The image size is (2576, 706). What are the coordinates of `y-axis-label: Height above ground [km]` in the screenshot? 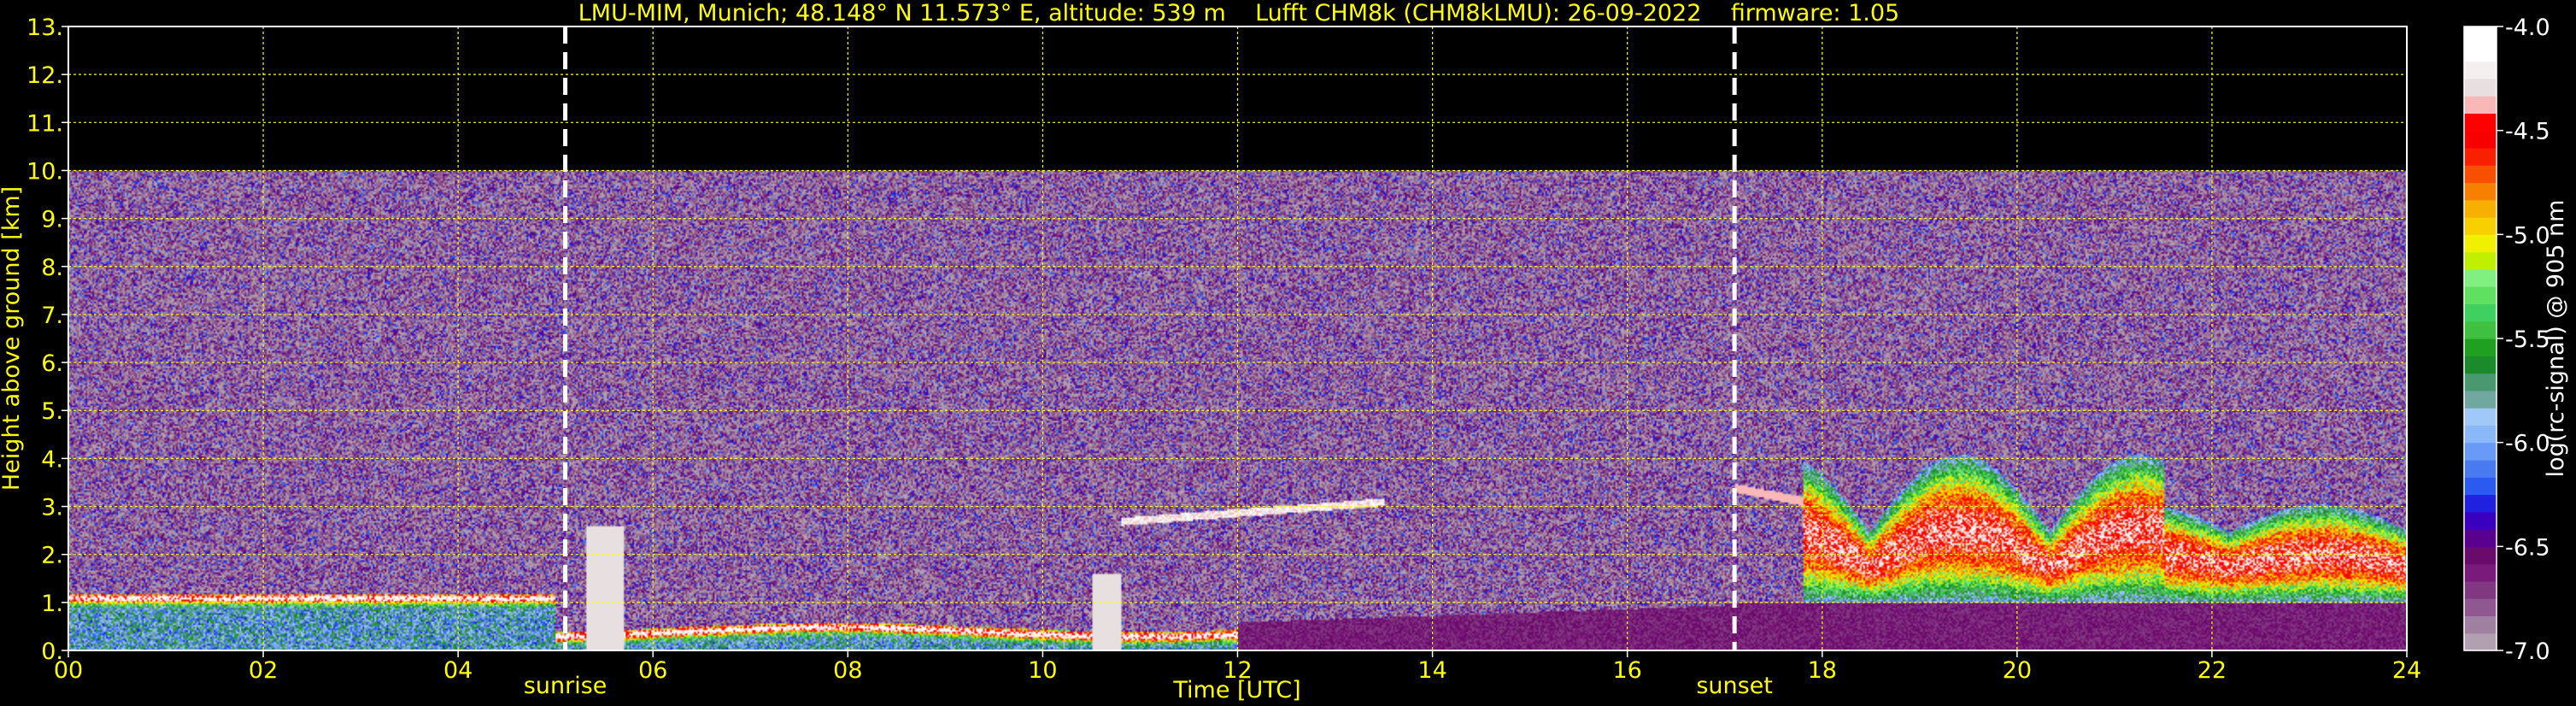 It's located at (12, 338).